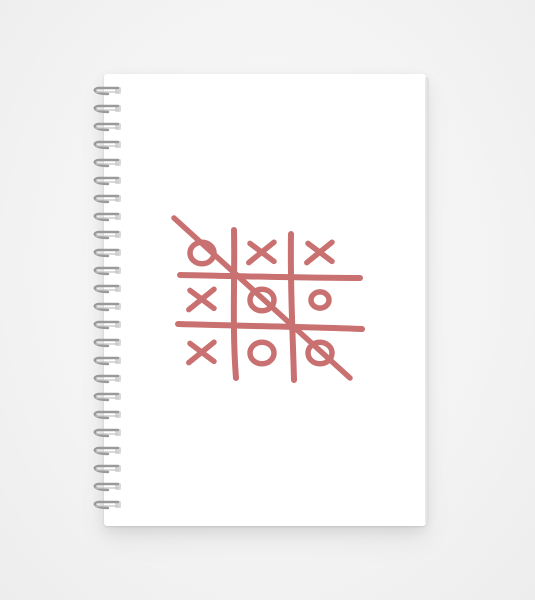  Describe the element at coordinates (234, 304) in the screenshot. I see `grid-line-vertical-left` at that location.